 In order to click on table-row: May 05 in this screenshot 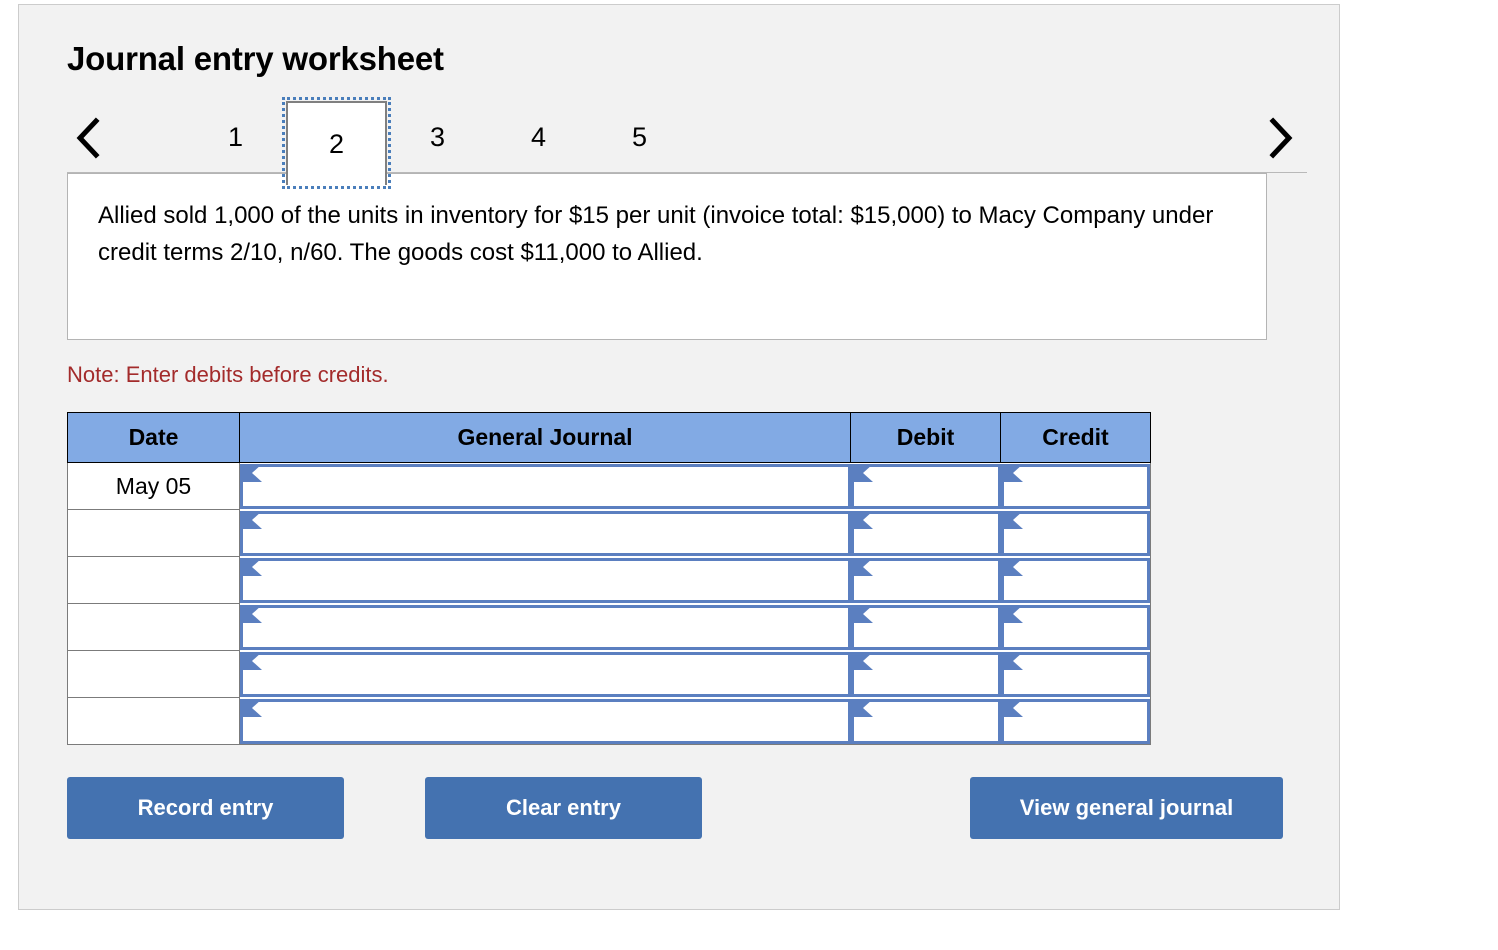, I will do `click(609, 486)`.